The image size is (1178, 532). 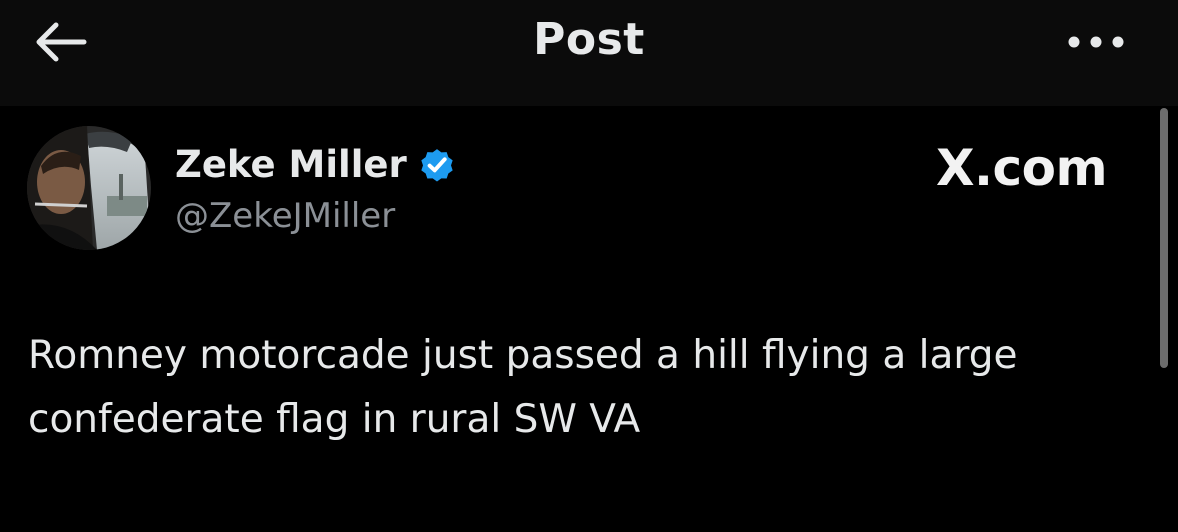 I want to click on author-handle: @ZekeJMiller, so click(x=285, y=216).